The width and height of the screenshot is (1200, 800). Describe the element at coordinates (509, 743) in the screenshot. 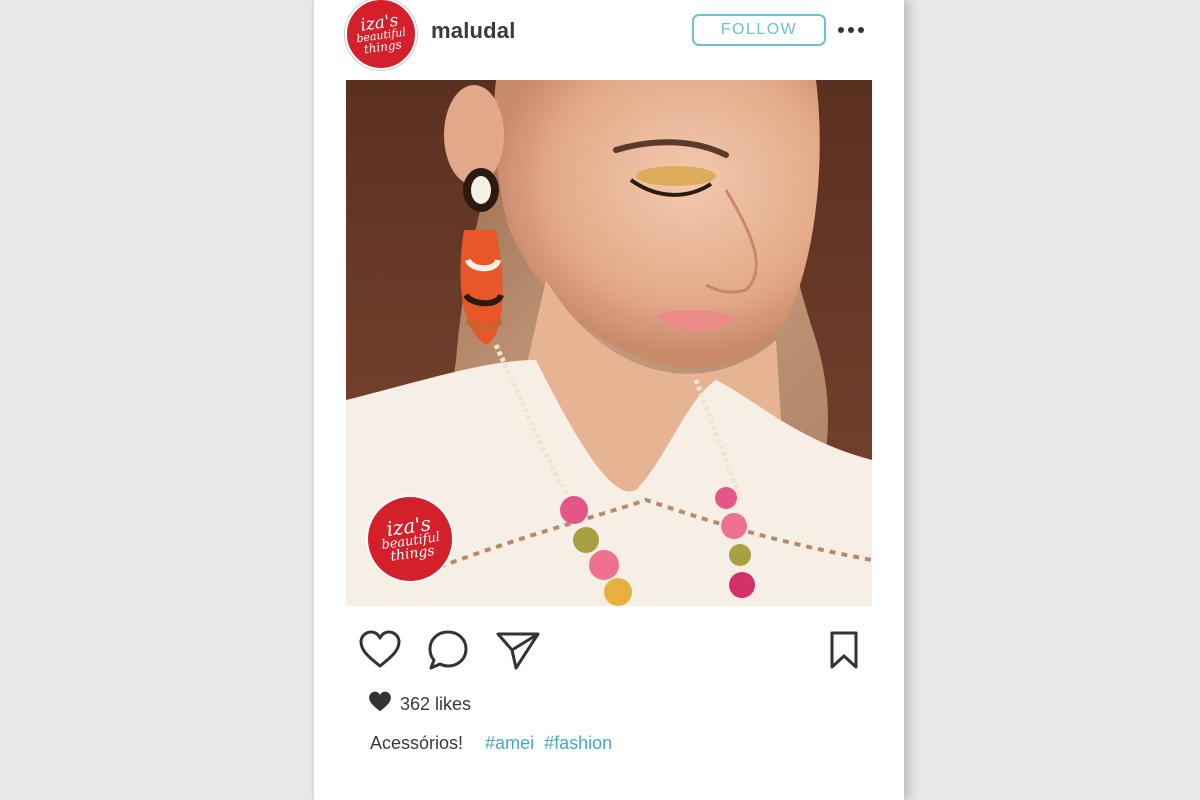

I see `hashtag-link: #amei` at that location.